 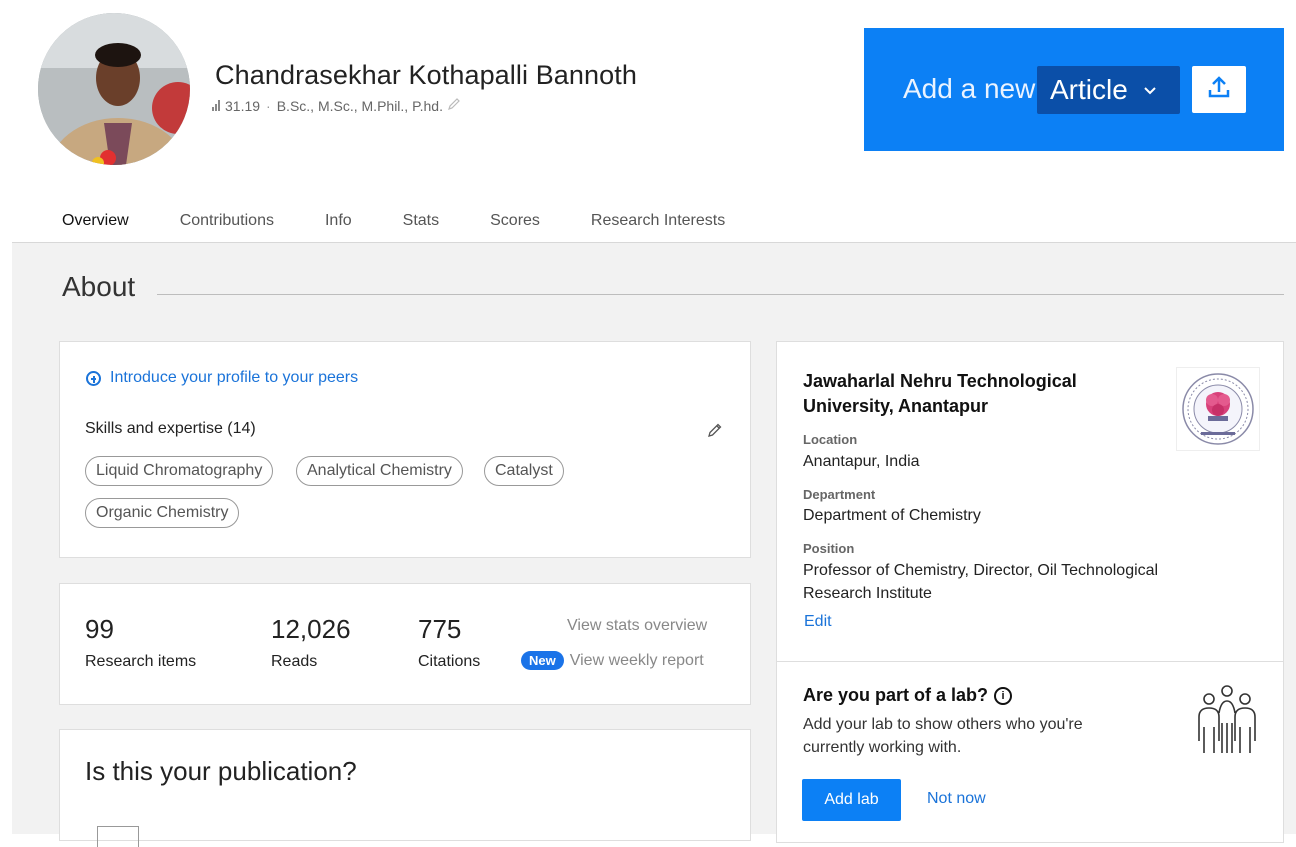 I want to click on position-label: Position, so click(x=829, y=548).